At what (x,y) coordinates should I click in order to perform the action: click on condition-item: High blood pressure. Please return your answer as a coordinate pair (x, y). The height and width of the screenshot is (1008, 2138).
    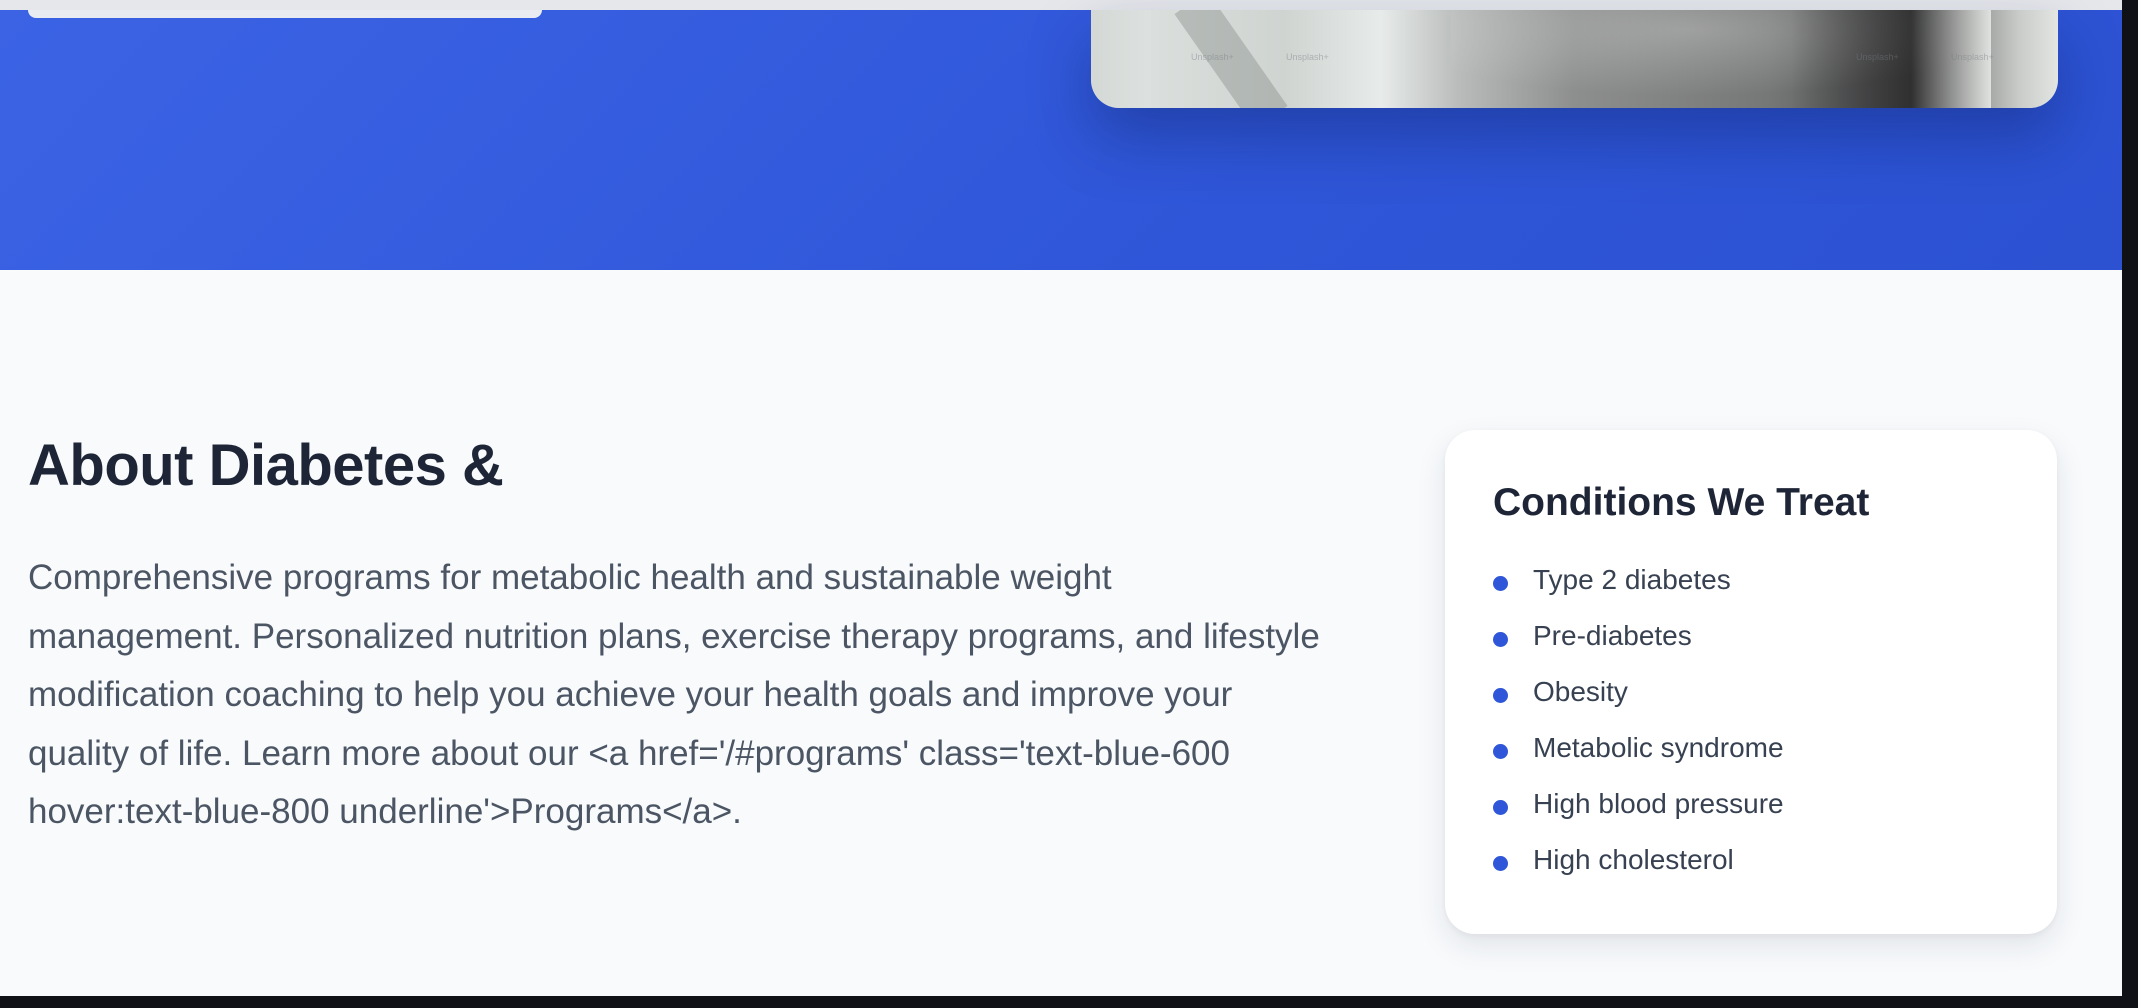
    Looking at the image, I should click on (1638, 804).